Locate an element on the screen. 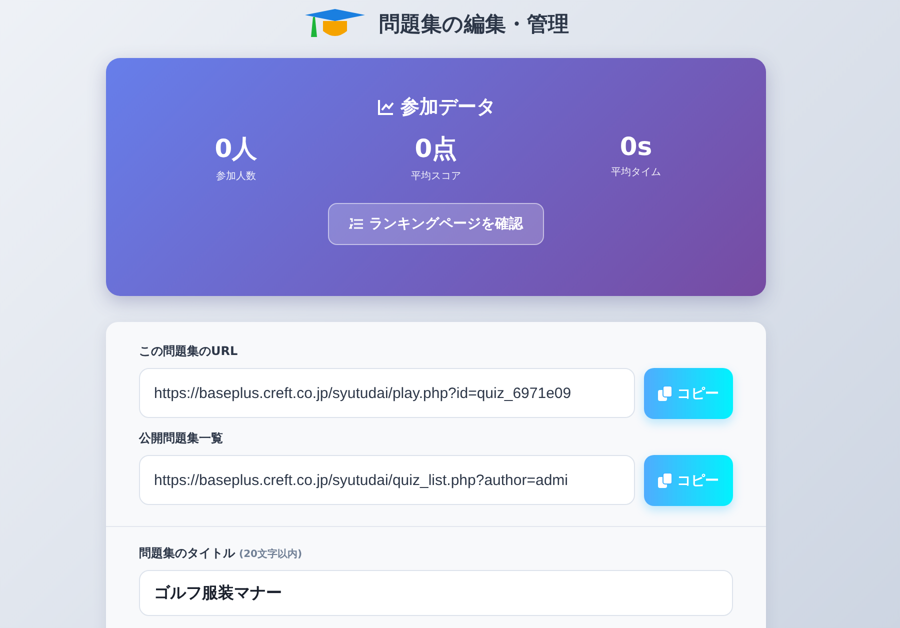 Image resolution: width=900 pixels, height=628 pixels. stat-label: 平均スコア is located at coordinates (436, 176).